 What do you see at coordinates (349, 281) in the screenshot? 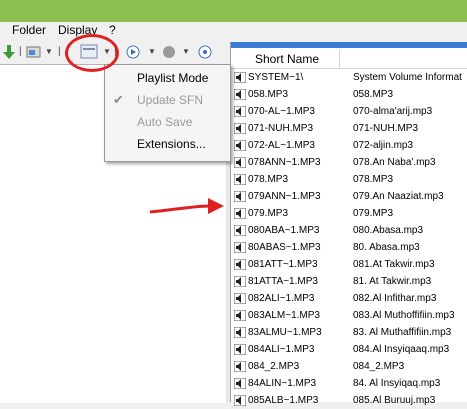
I see `table-row: 81ATTA~1.MP3 81. At Takwir.mp3` at bounding box center [349, 281].